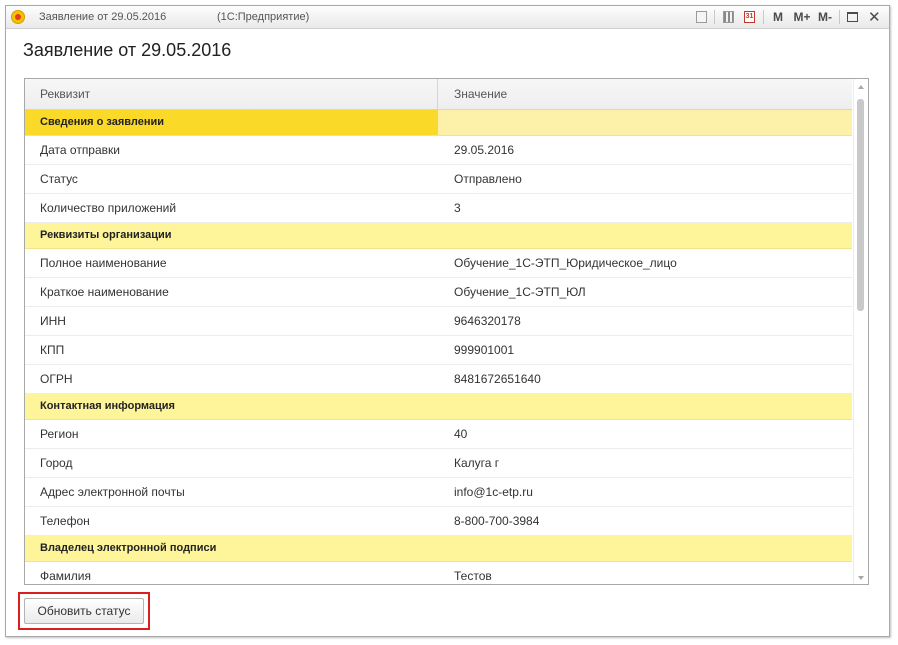  What do you see at coordinates (861, 578) in the screenshot?
I see `scroll-down-icon` at bounding box center [861, 578].